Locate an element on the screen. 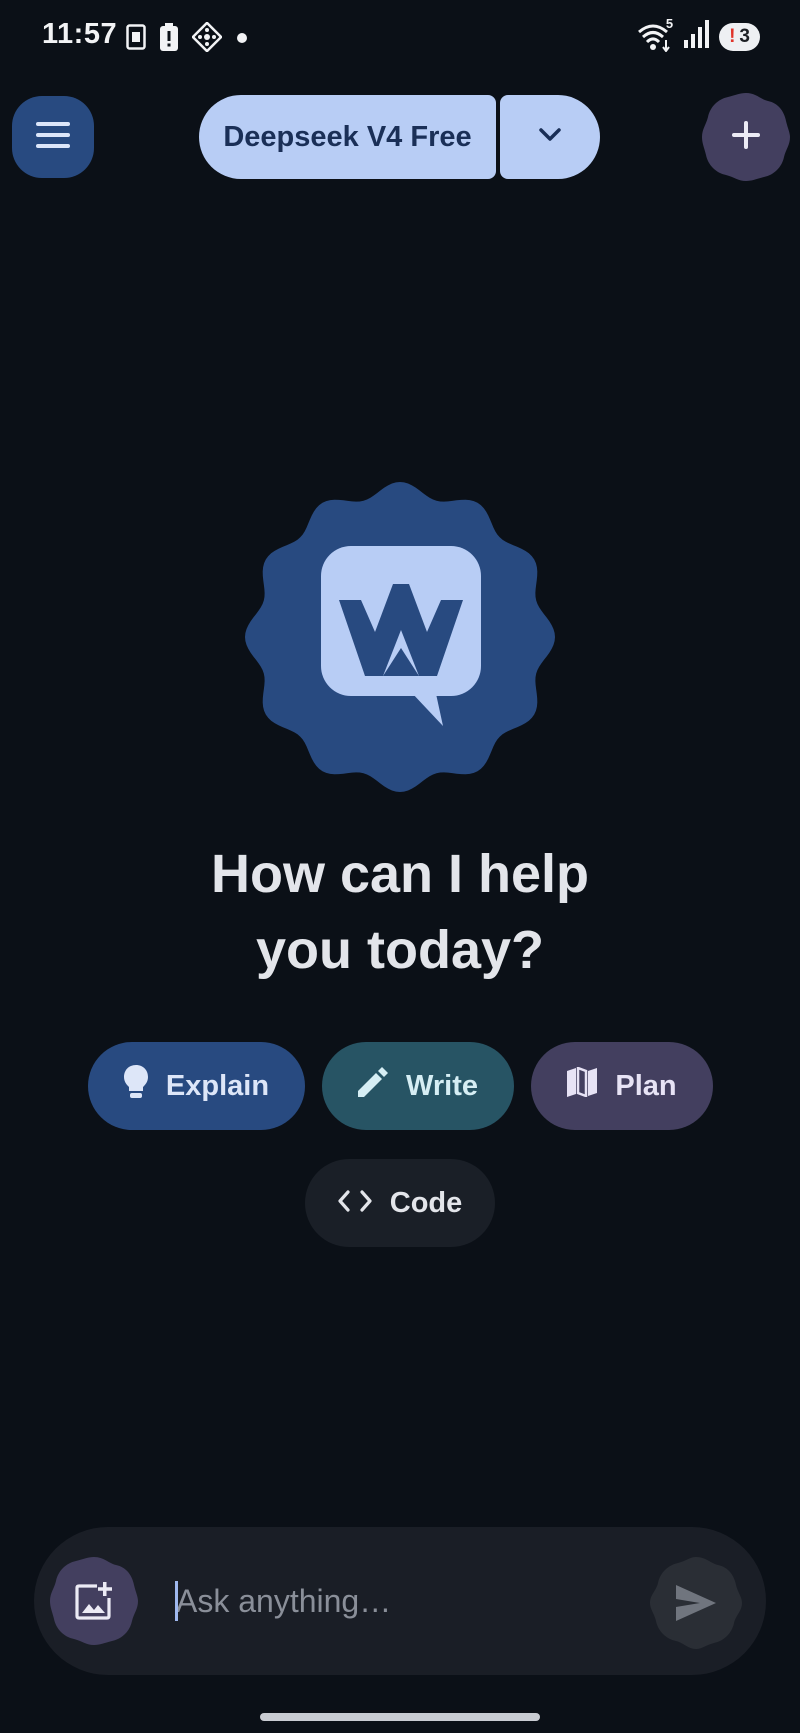 This screenshot has height=1733, width=800. attach-image-button is located at coordinates (94, 1601).